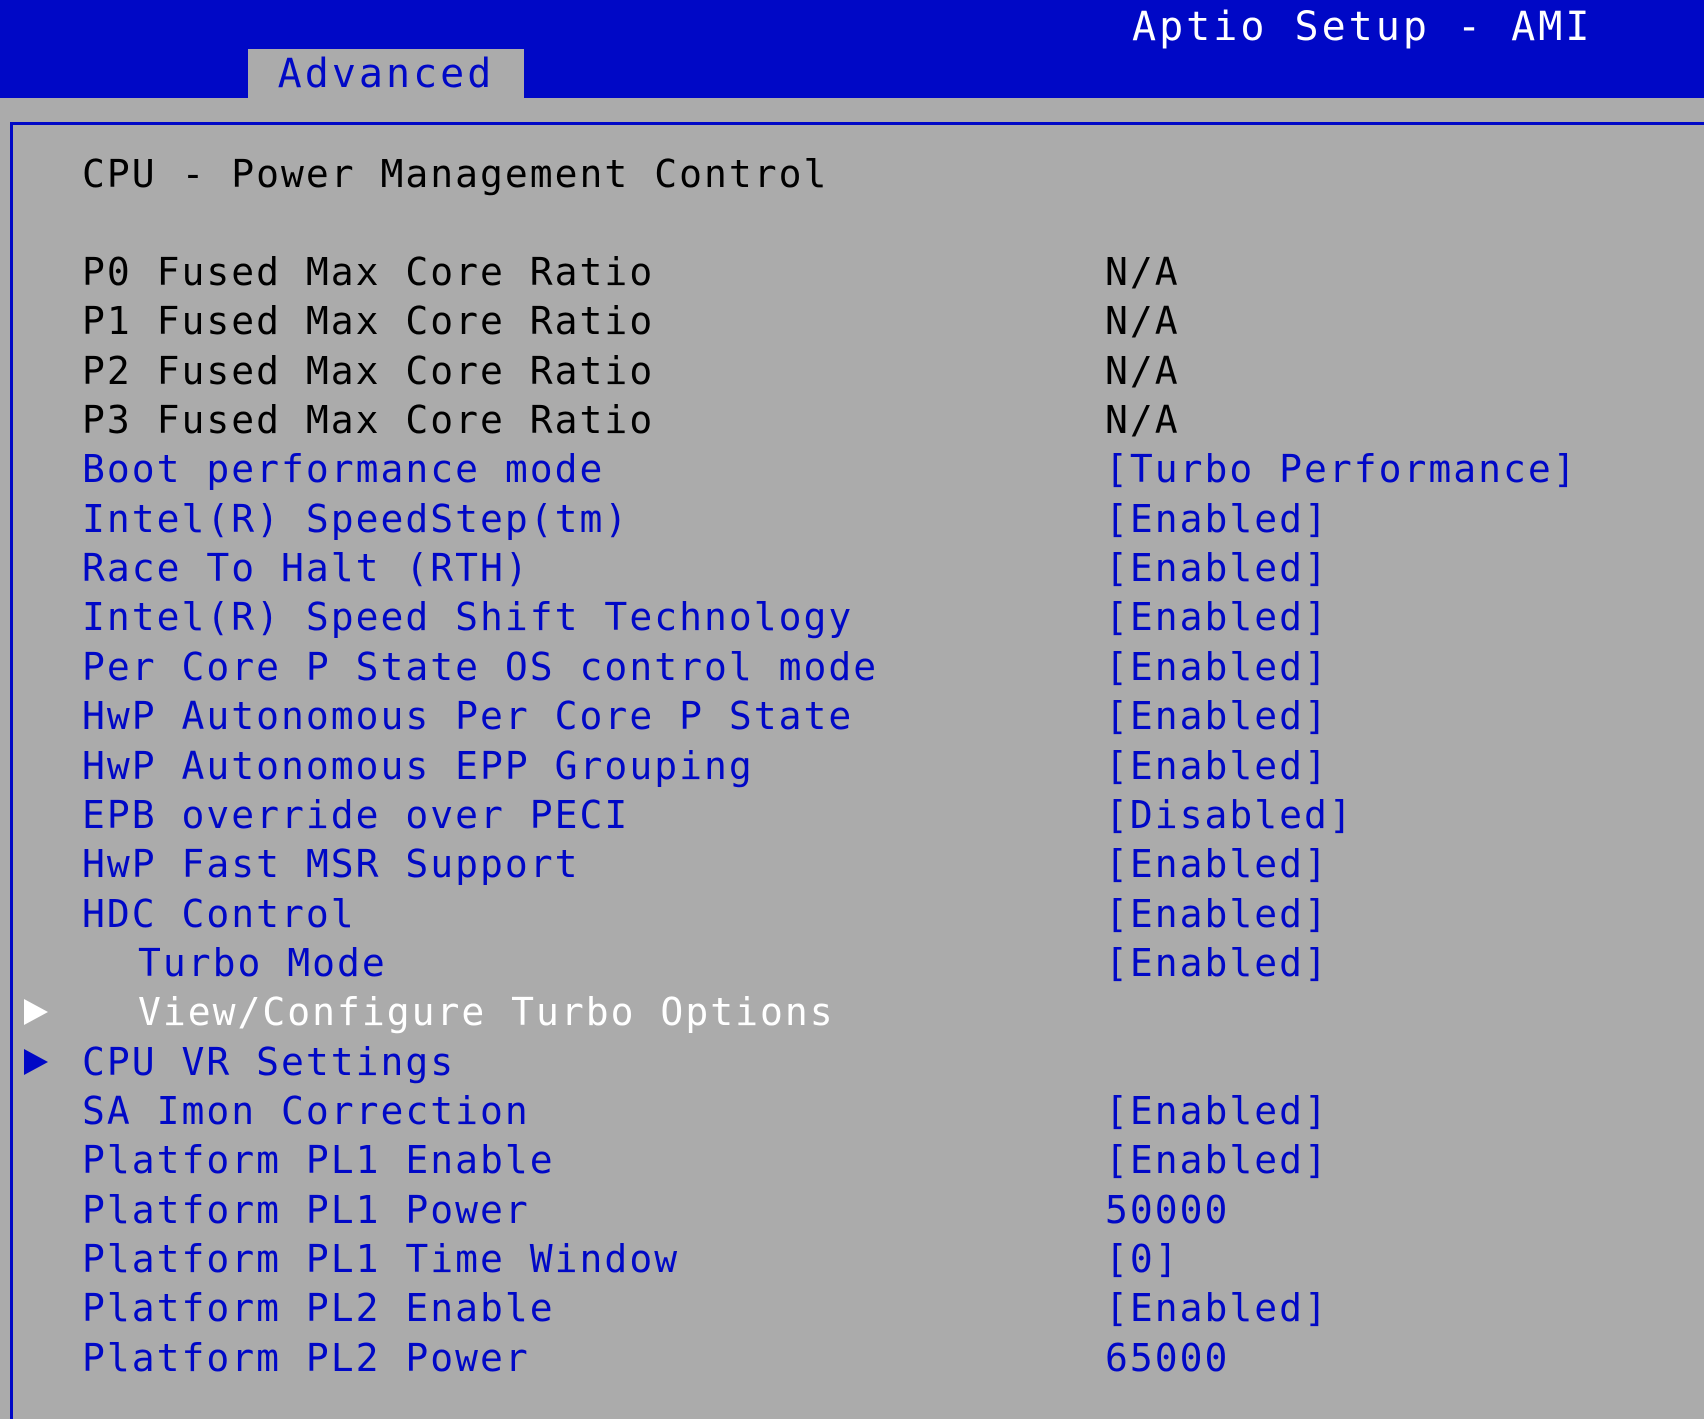  Describe the element at coordinates (1341, 469) in the screenshot. I see `setting-value: [Turbo Performance]` at that location.